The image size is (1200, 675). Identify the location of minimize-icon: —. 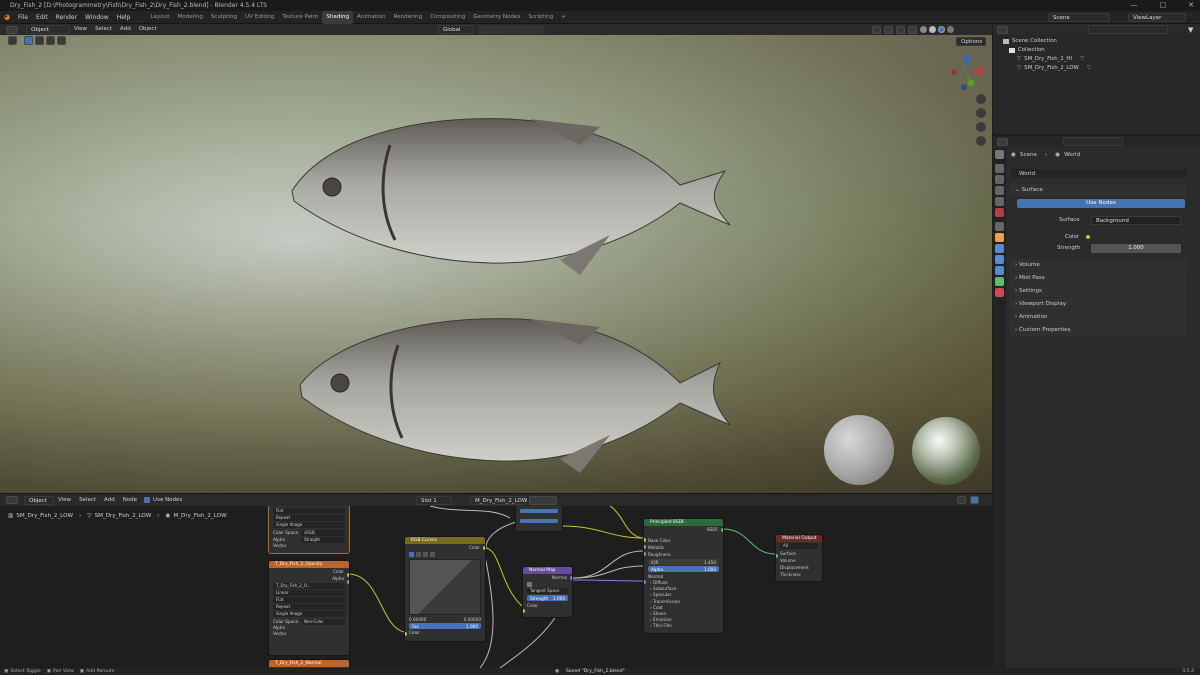
(1134, 5).